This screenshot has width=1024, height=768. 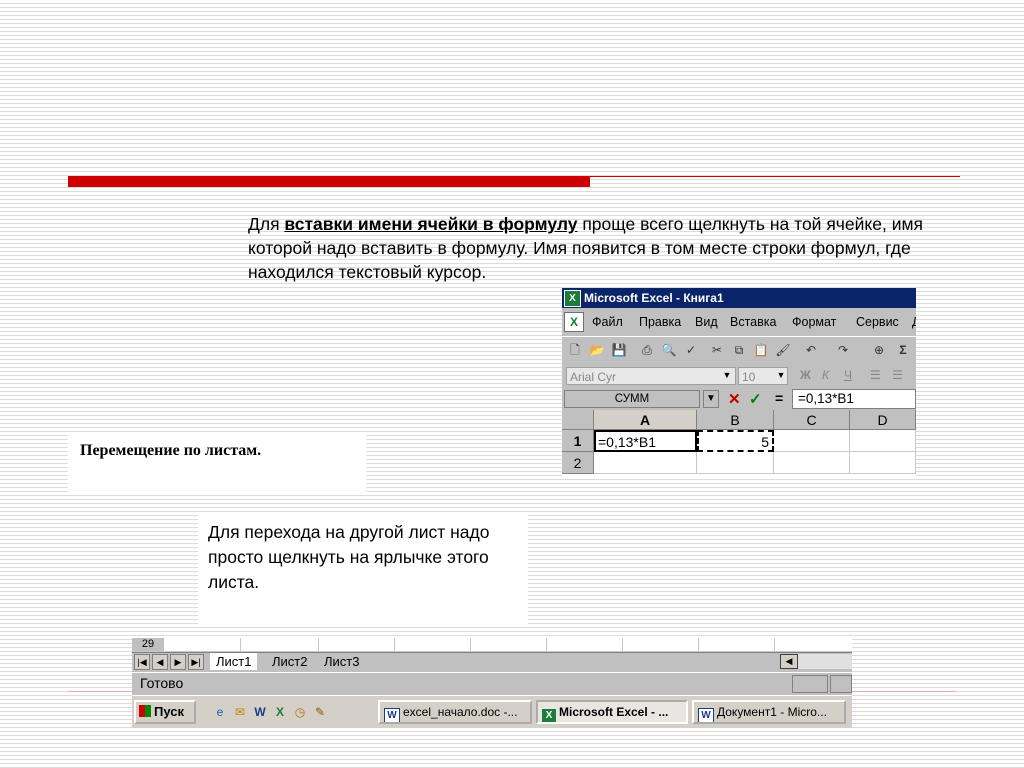 What do you see at coordinates (811, 350) in the screenshot?
I see `undo-icon: ↶` at bounding box center [811, 350].